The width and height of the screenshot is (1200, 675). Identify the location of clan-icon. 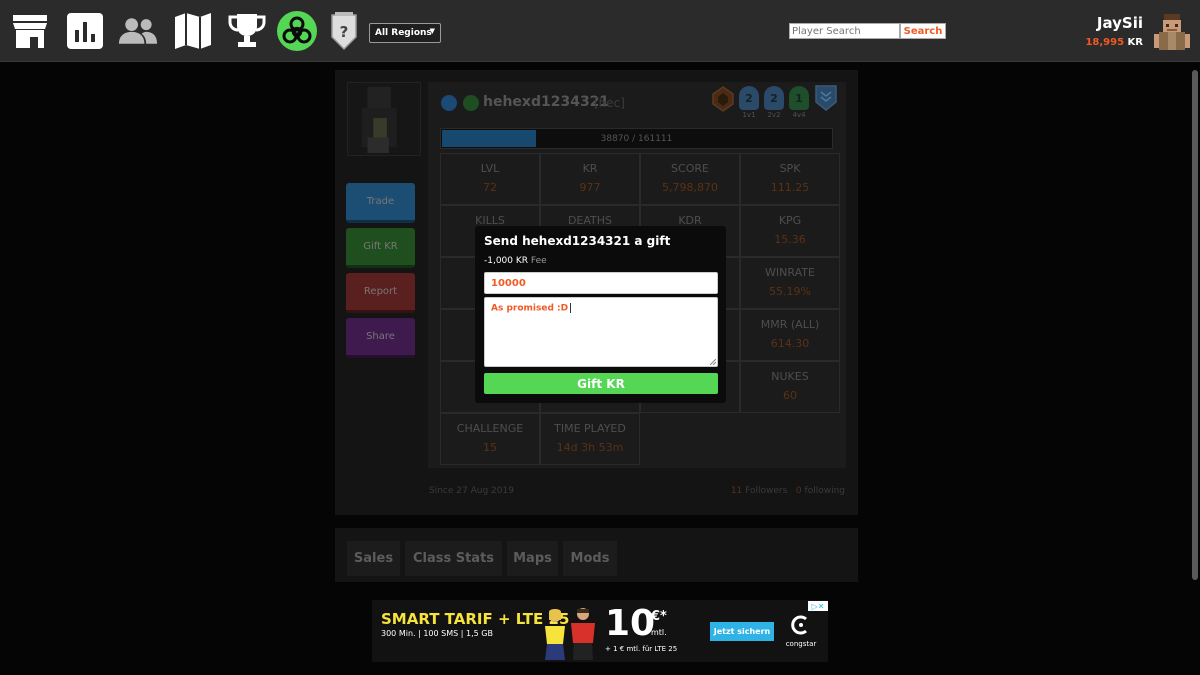
(471, 103).